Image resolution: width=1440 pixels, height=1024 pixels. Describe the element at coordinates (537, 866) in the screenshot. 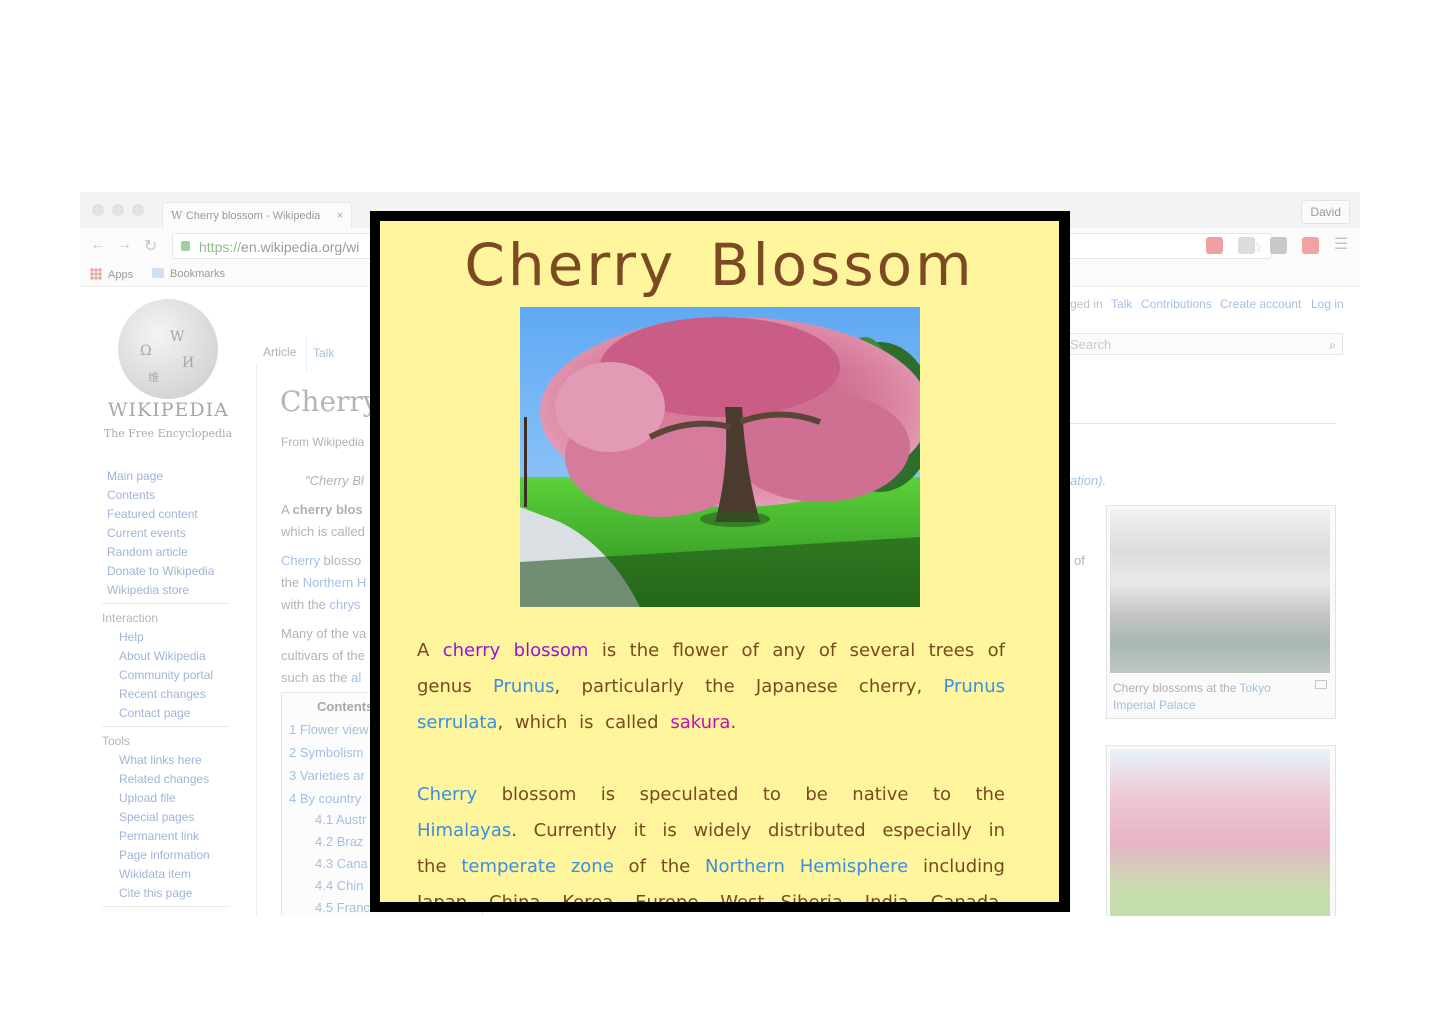

I see `paragraph-link: temperate zone` at that location.